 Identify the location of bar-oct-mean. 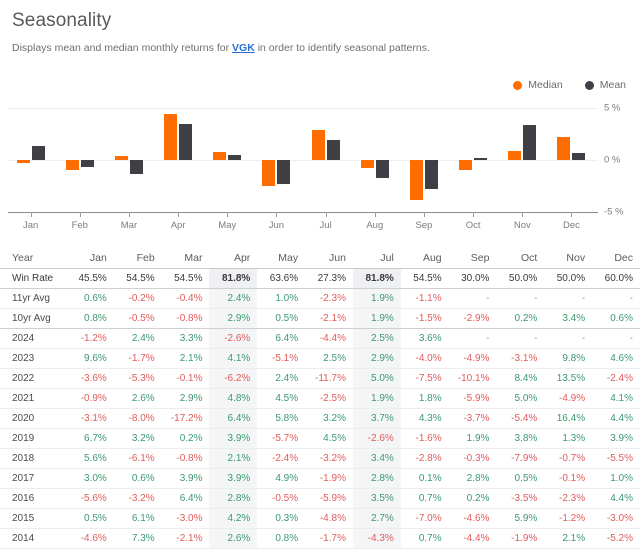
(481, 159).